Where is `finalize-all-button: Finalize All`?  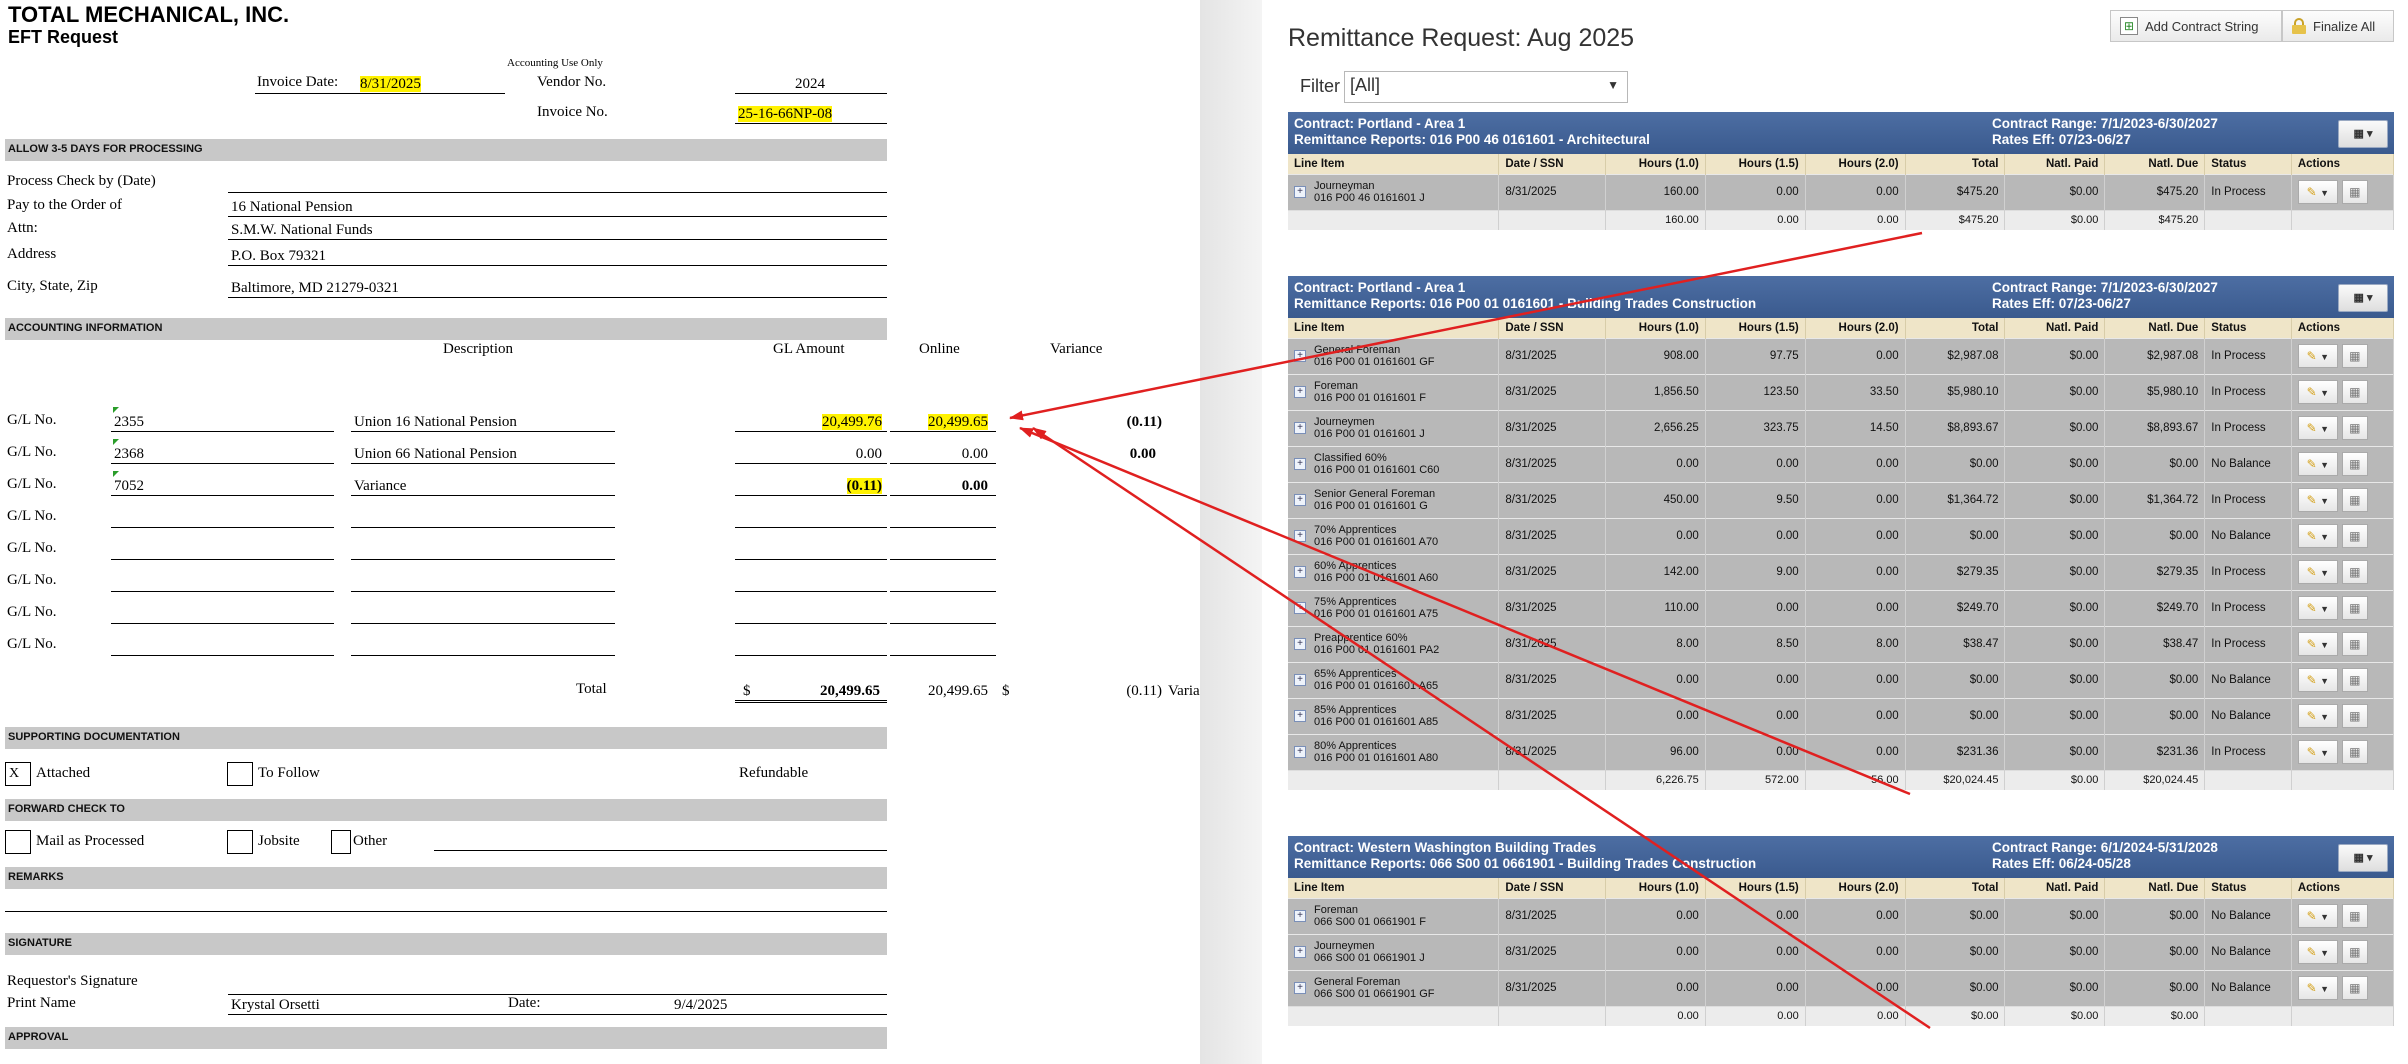
finalize-all-button: Finalize All is located at coordinates (2338, 26).